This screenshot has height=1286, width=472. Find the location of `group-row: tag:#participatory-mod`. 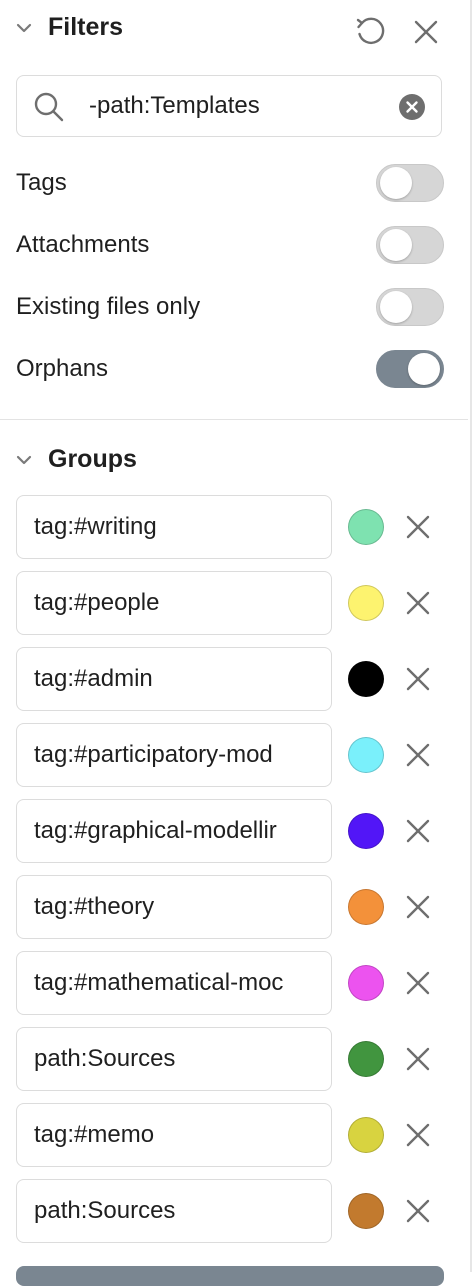

group-row: tag:#participatory-mod is located at coordinates (234, 755).